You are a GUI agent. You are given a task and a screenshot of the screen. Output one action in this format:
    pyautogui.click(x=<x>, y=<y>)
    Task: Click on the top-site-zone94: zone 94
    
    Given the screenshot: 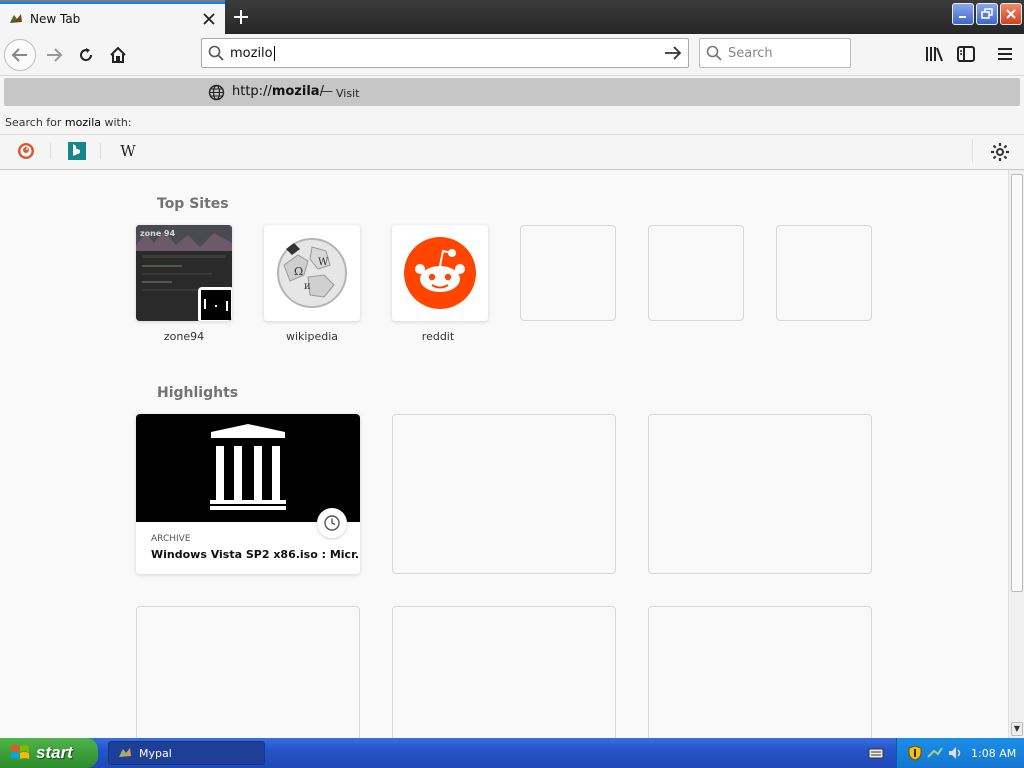 What is the action you would take?
    pyautogui.click(x=184, y=273)
    